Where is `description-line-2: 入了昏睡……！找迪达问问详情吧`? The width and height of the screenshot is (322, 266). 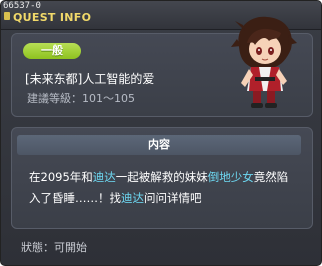 description-line-2: 入了昏睡……！找迪达问问详情吧 is located at coordinates (163, 198).